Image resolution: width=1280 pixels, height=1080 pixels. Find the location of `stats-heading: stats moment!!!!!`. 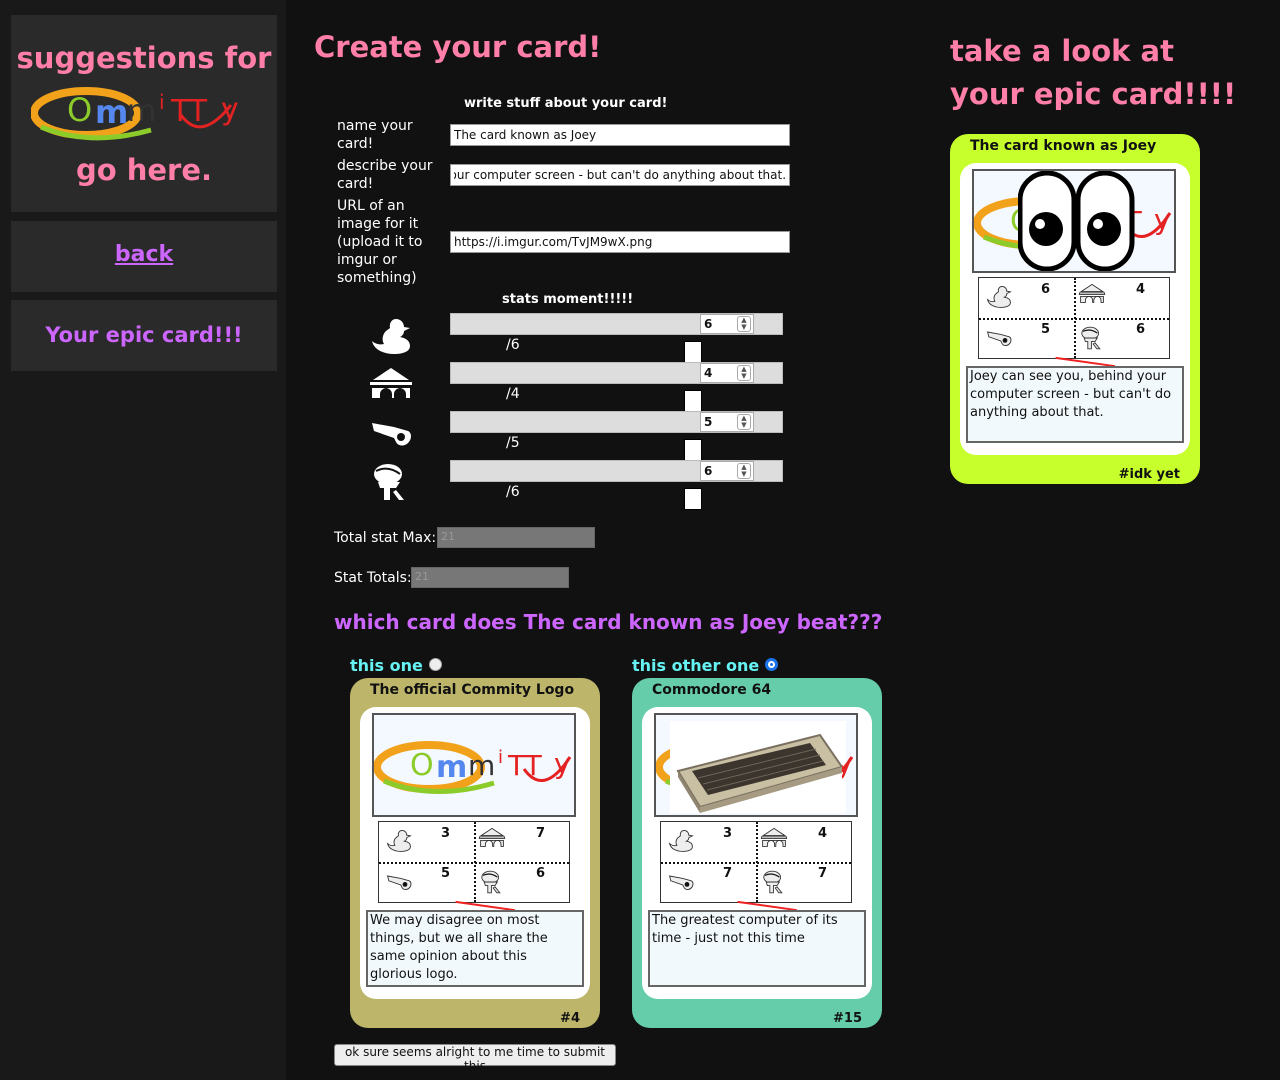

stats-heading: stats moment!!!!! is located at coordinates (568, 299).